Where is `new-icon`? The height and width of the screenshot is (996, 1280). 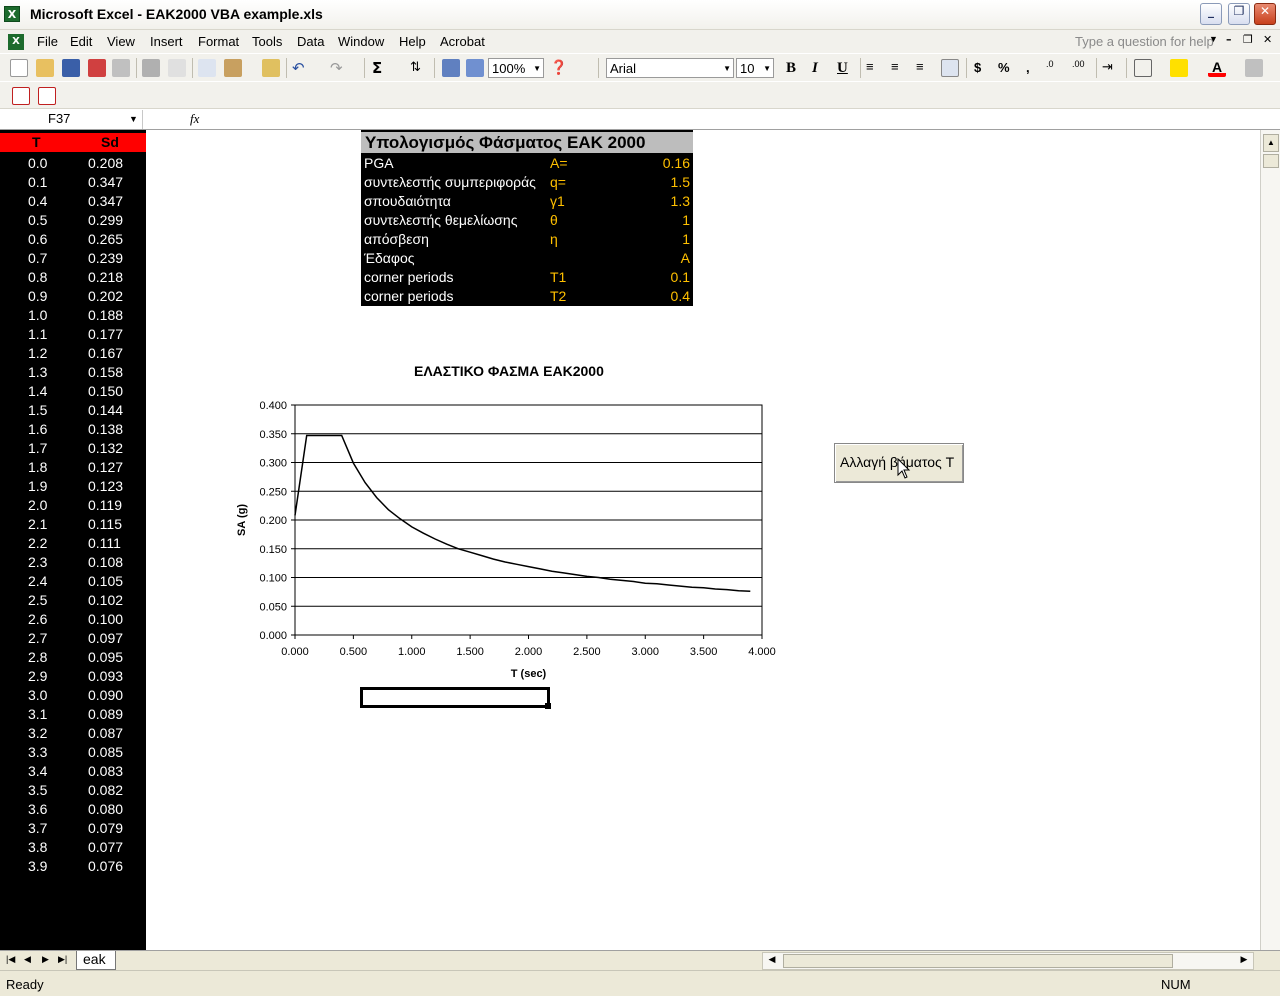 new-icon is located at coordinates (19, 68).